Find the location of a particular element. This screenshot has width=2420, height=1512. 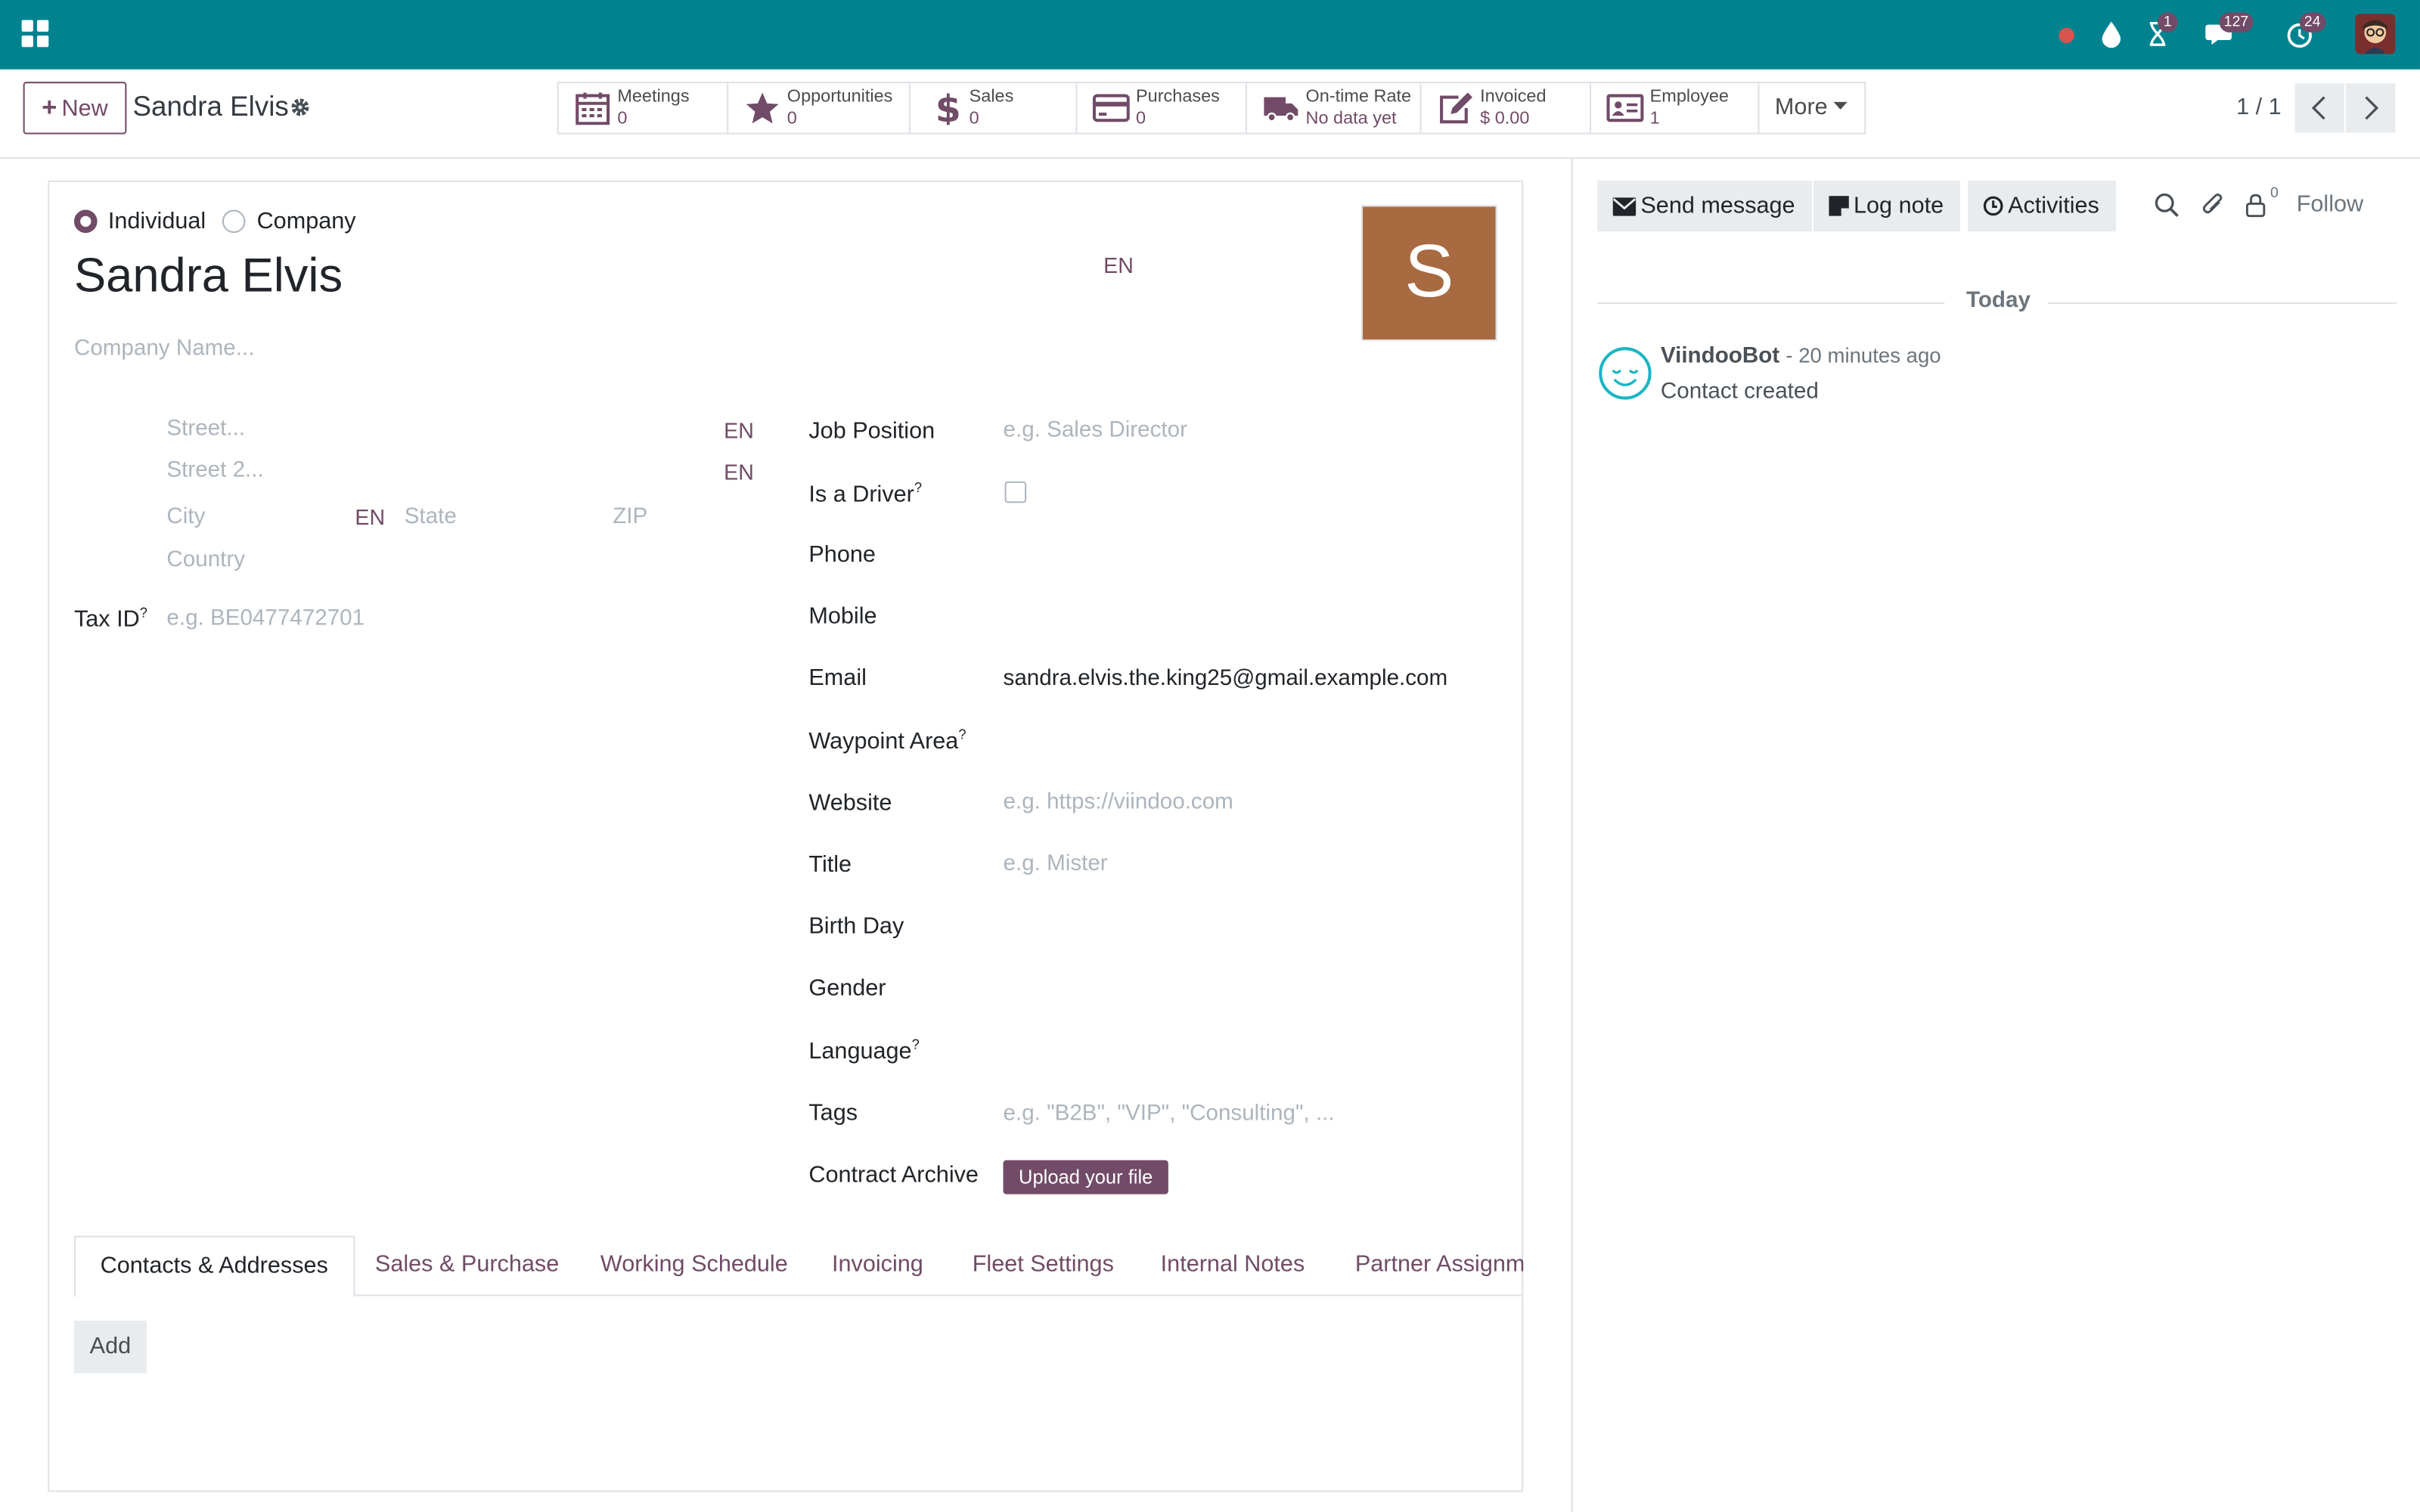

pager-next-button is located at coordinates (2371, 108).